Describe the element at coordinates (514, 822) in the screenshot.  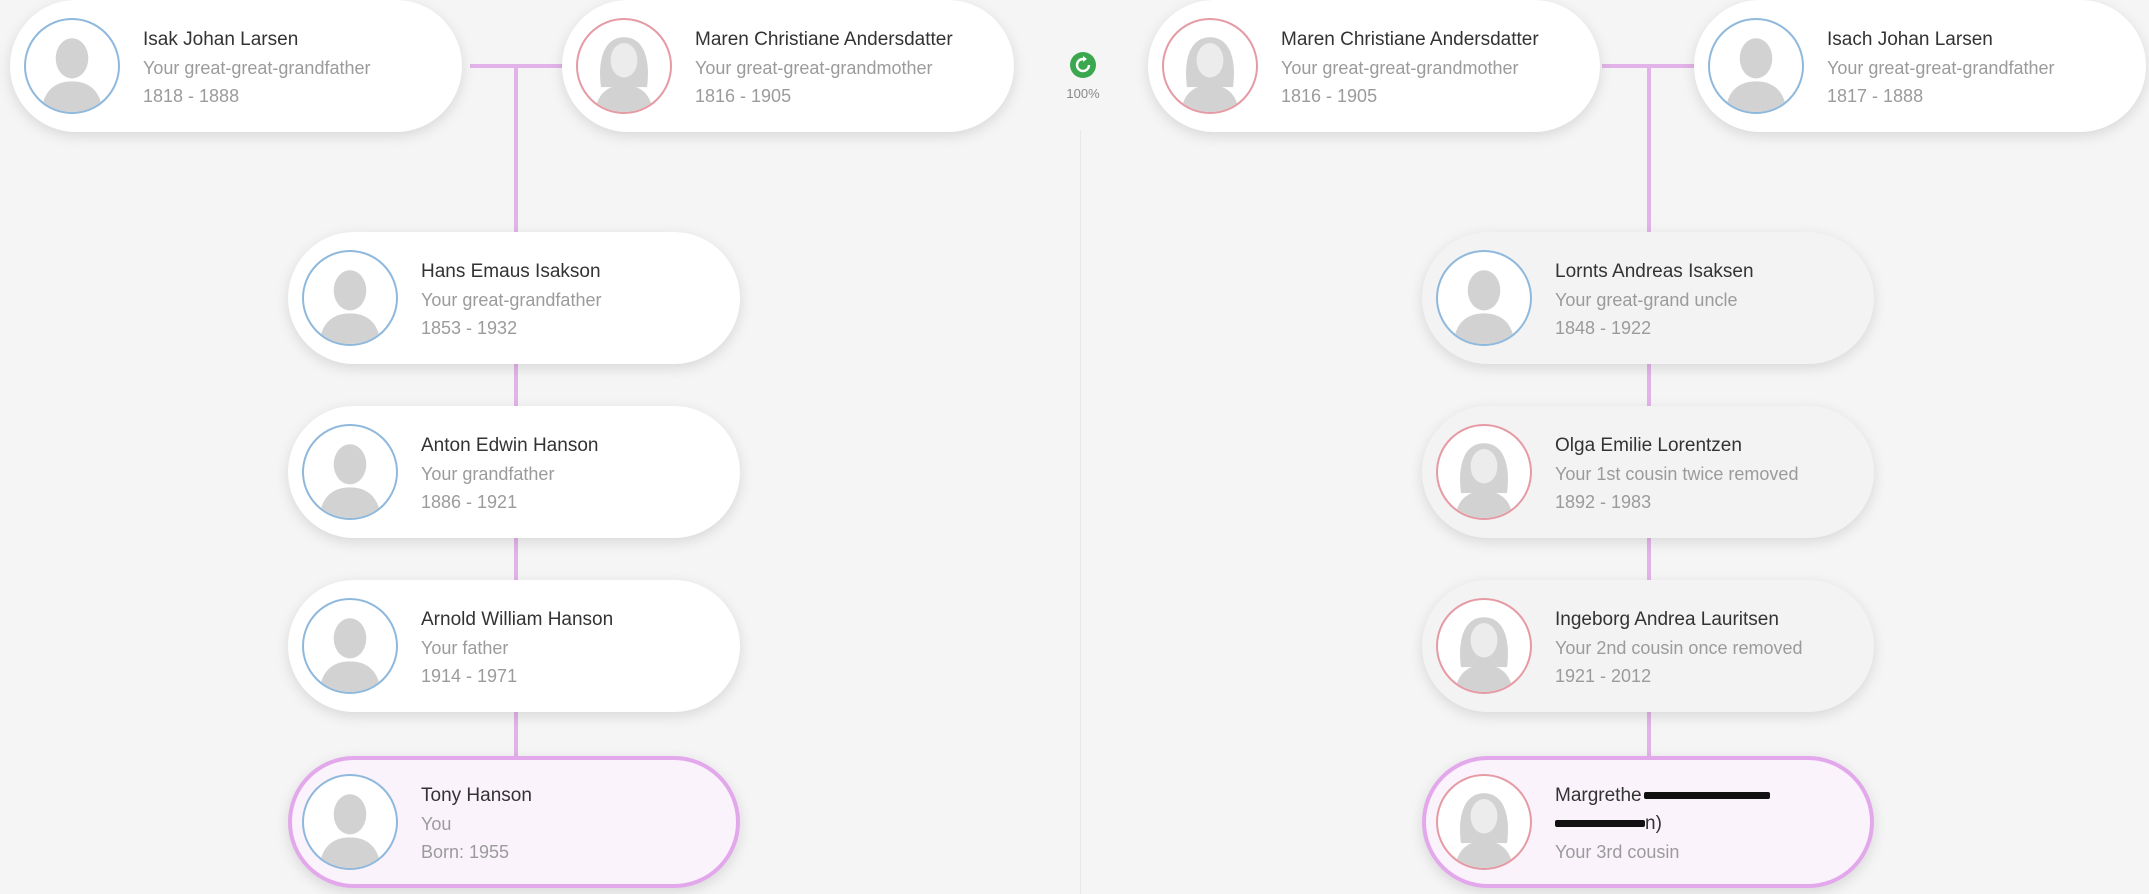
I see `person-card-you: Tony Hanson You Born: 1955` at that location.